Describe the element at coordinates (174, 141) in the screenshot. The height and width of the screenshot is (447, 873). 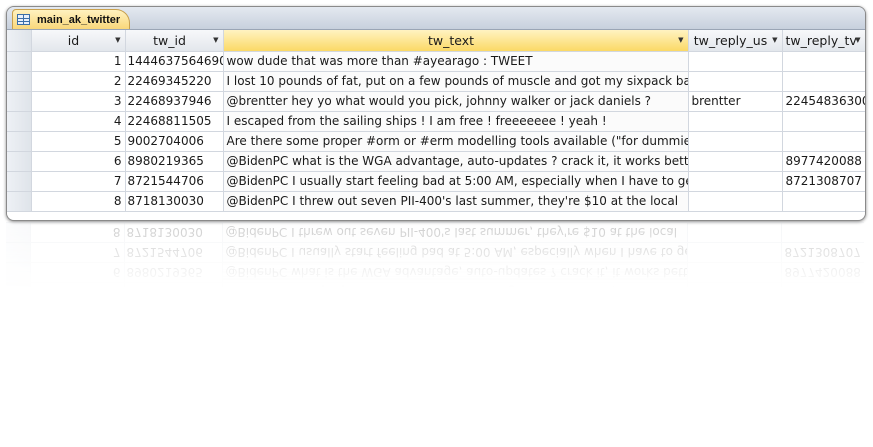
I see `cell-tw-id: 9002704006` at that location.